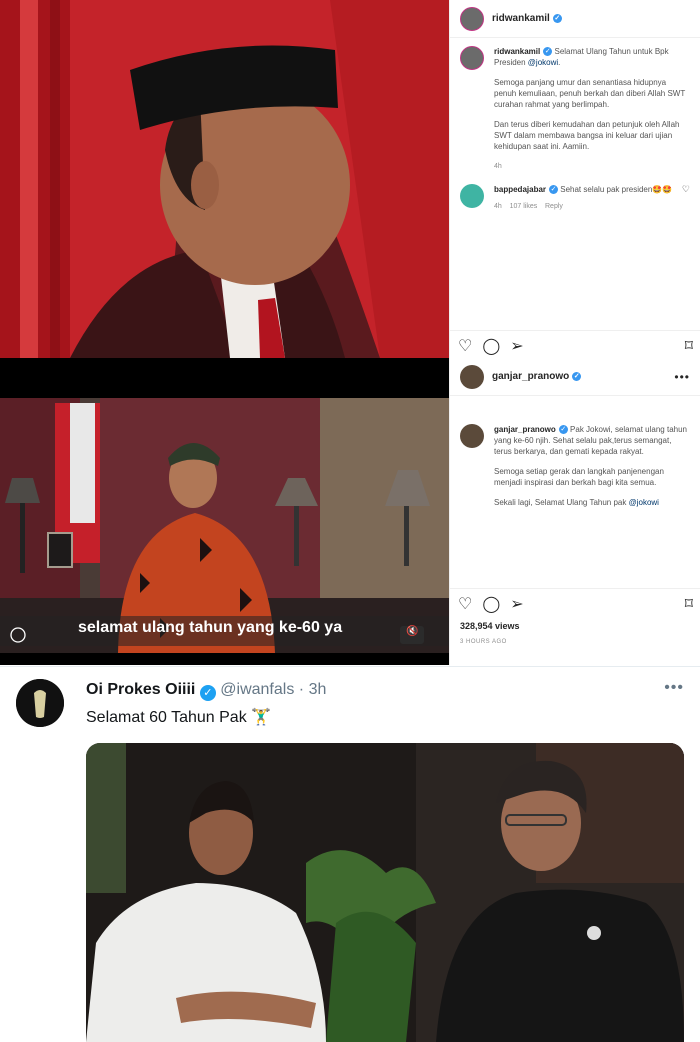  I want to click on comment-likes: 107 likes, so click(524, 206).